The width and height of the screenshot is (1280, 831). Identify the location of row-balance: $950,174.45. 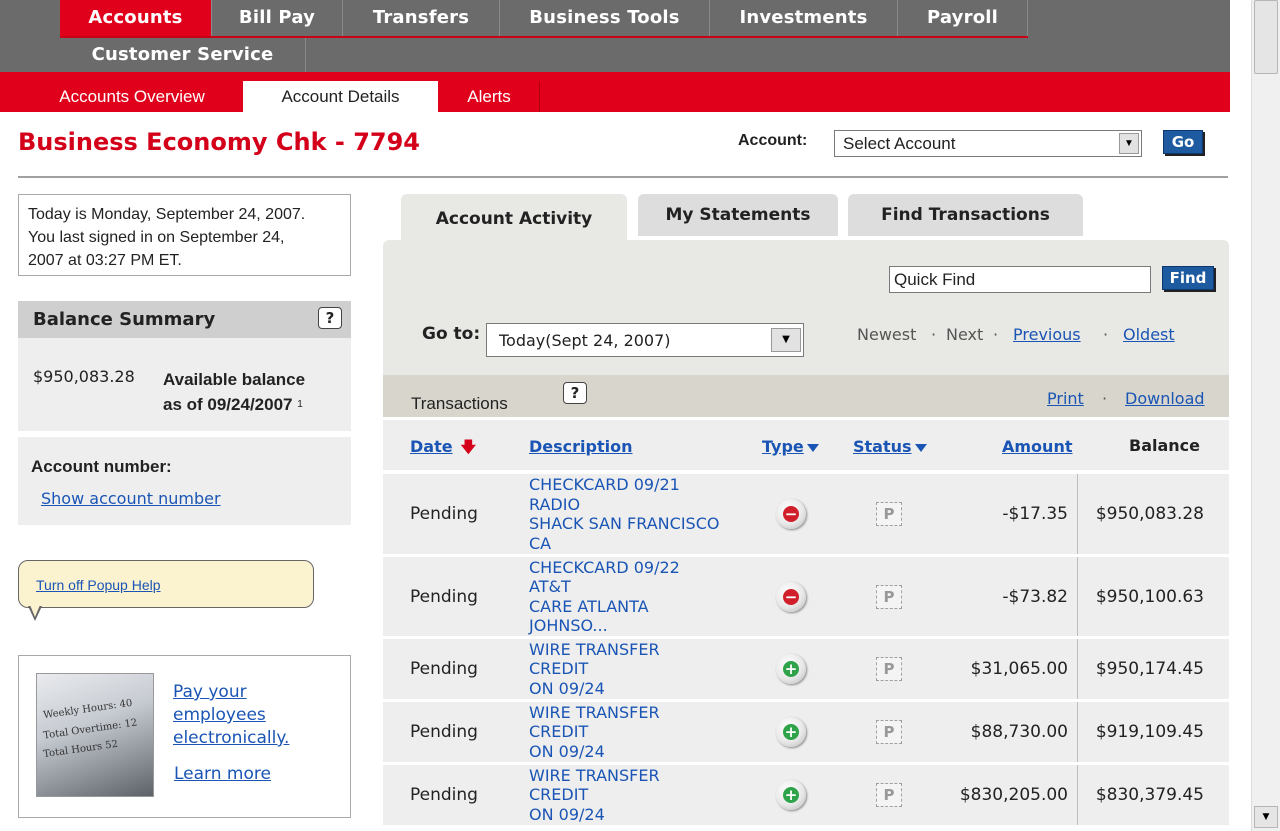
(1149, 669).